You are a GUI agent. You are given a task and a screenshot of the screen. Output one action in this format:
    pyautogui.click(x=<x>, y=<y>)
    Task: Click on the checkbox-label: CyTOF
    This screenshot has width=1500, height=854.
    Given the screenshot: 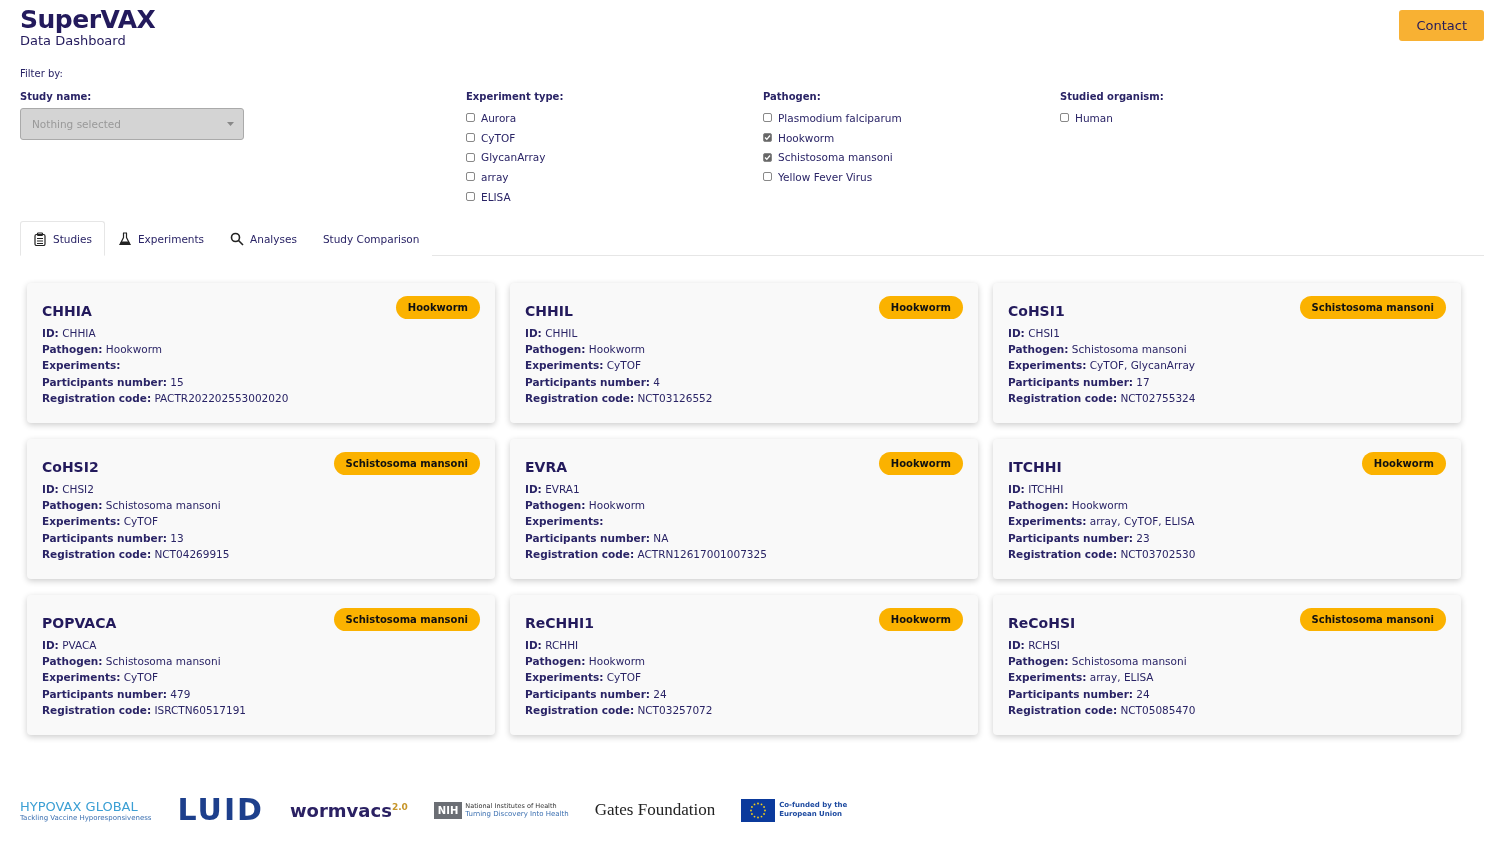 What is the action you would take?
    pyautogui.click(x=498, y=137)
    